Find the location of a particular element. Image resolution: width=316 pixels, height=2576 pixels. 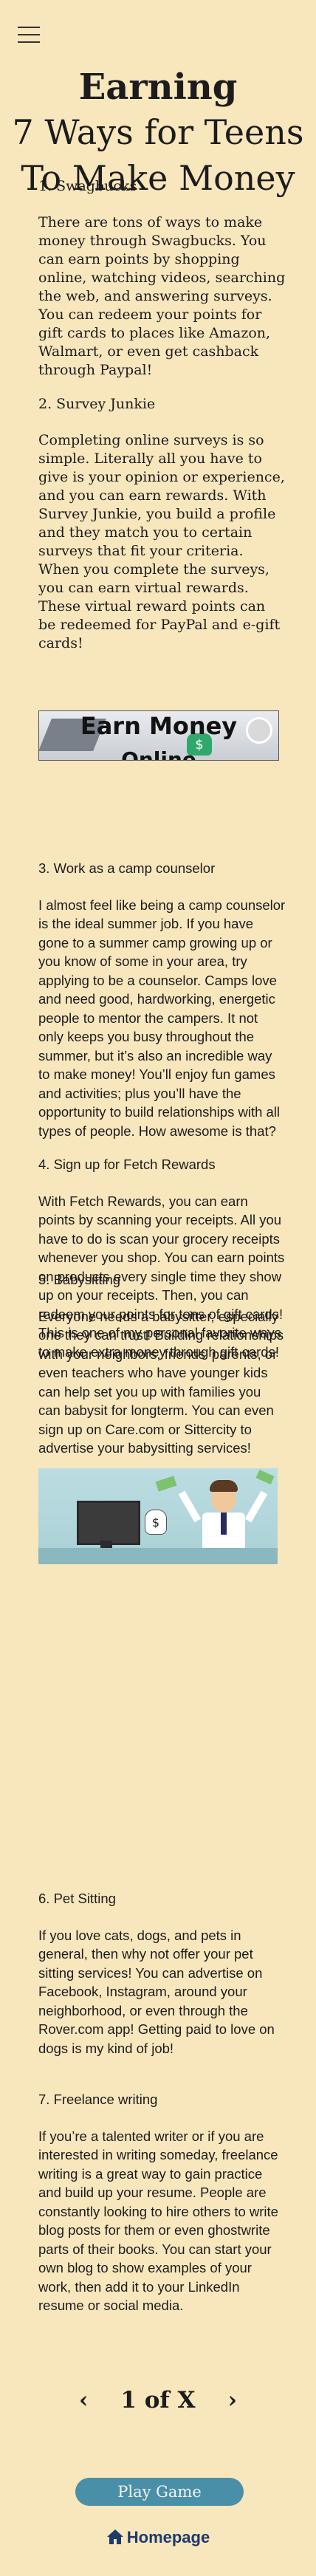

homepage-link-label: Homepage is located at coordinates (168, 2537).